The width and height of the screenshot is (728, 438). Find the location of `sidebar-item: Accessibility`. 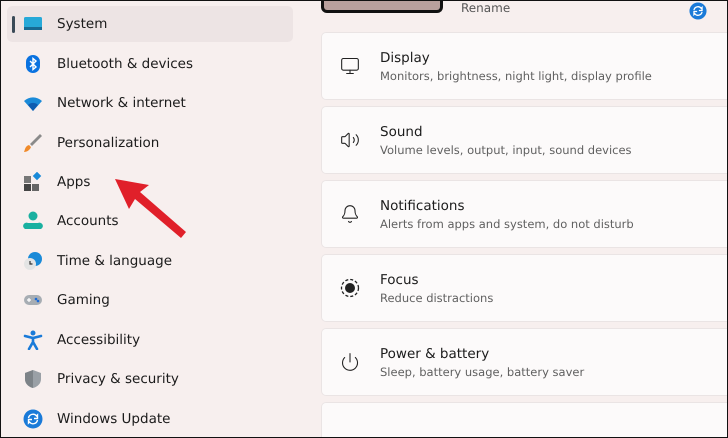

sidebar-item: Accessibility is located at coordinates (150, 340).